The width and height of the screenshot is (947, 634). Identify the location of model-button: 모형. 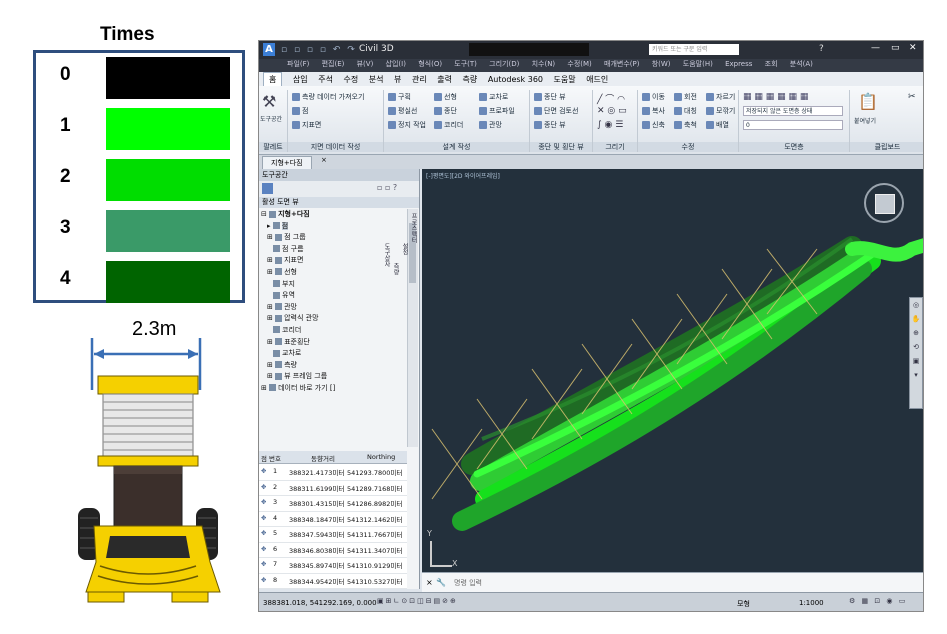
(743, 604).